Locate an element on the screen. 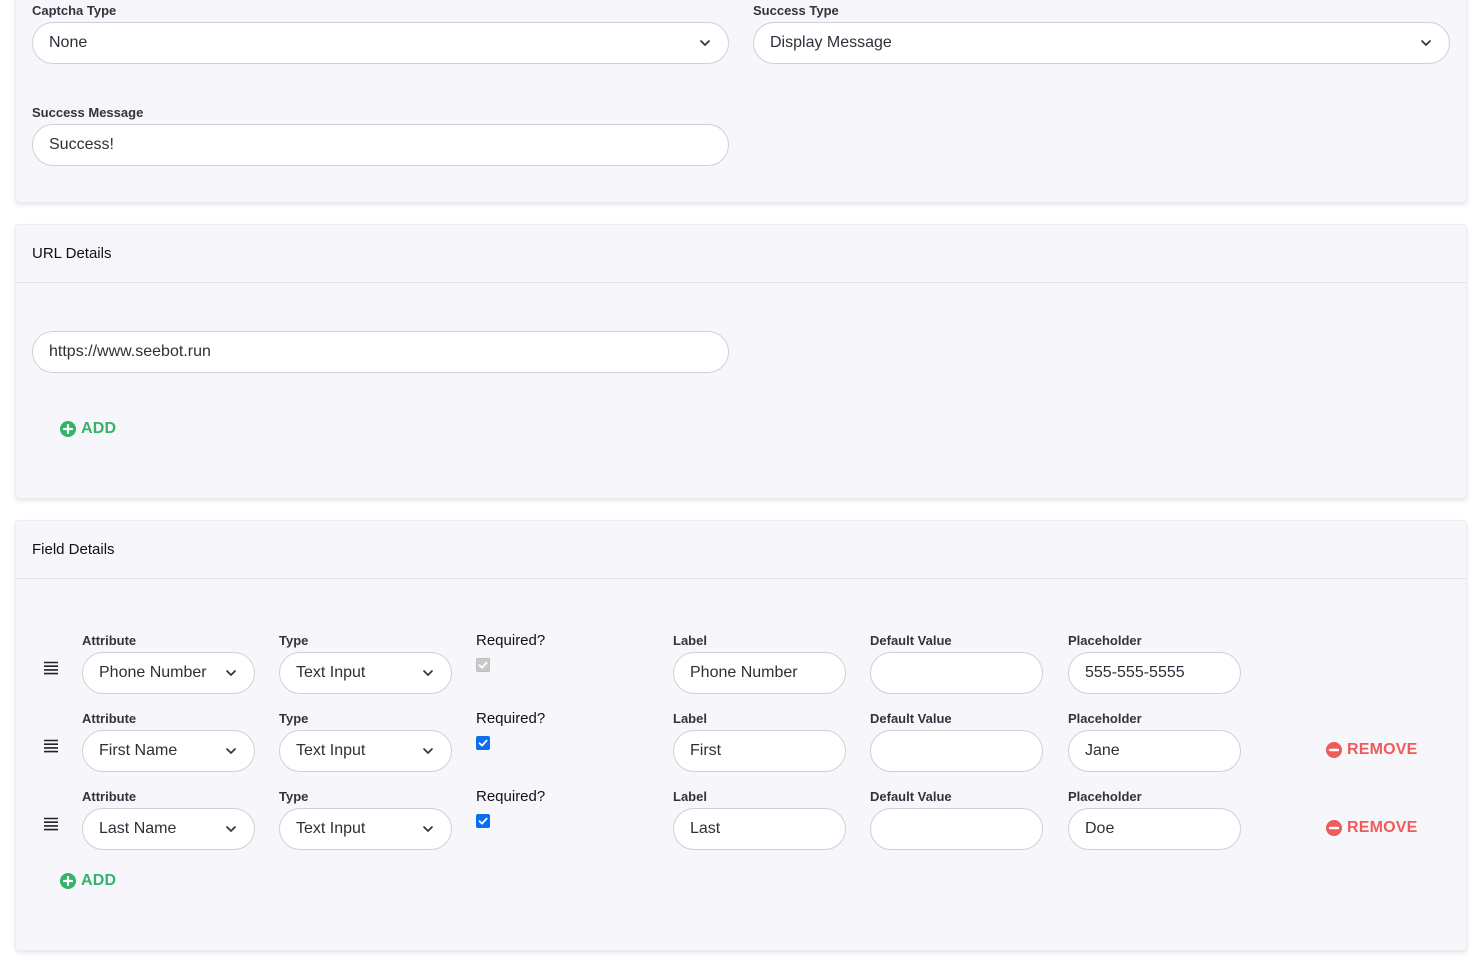 This screenshot has width=1483, height=967. label-input: First is located at coordinates (759, 751).